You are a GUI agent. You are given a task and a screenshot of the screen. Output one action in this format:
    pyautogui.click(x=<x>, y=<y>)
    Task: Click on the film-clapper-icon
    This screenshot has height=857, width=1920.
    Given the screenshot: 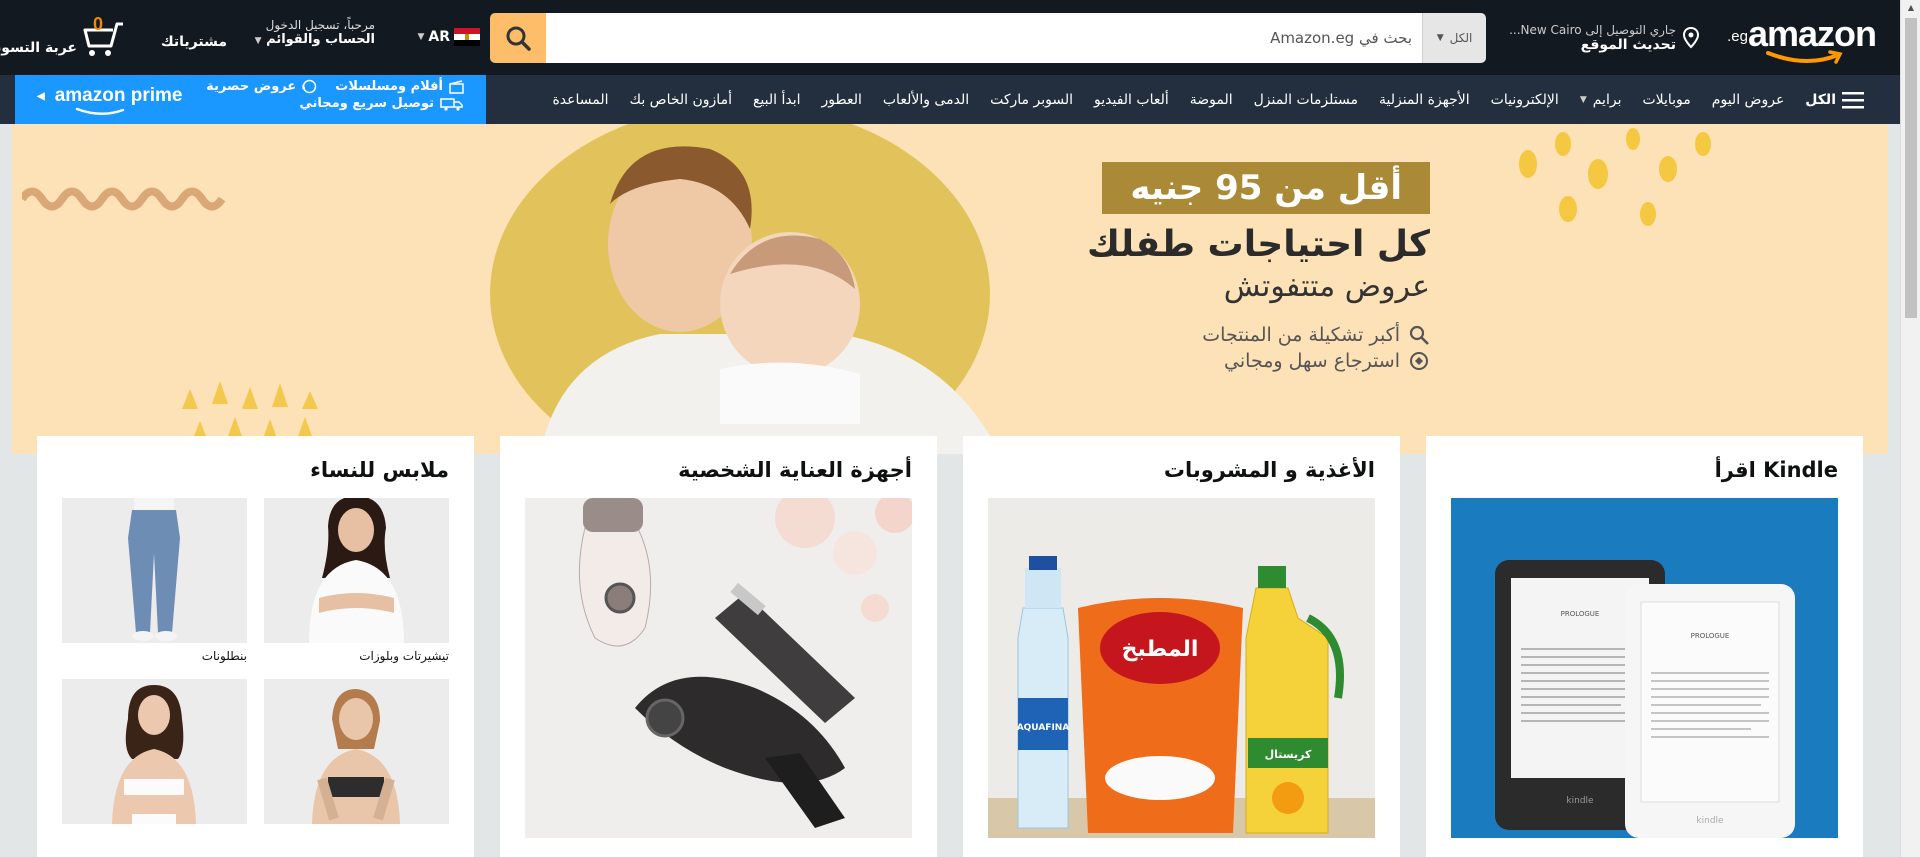 What is the action you would take?
    pyautogui.click(x=456, y=86)
    